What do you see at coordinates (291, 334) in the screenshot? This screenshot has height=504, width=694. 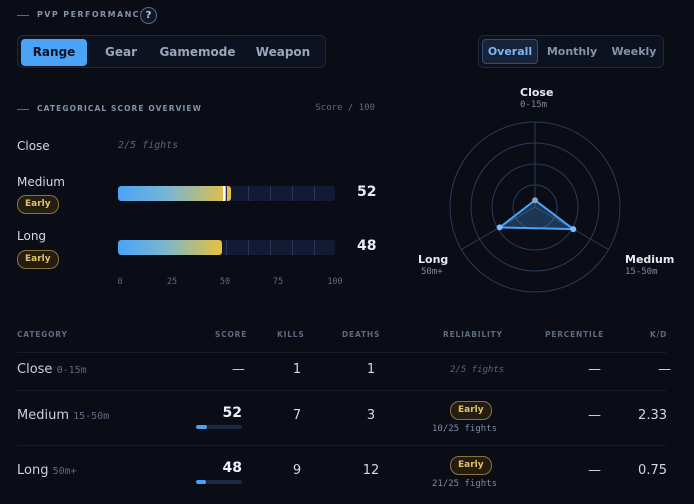 I see `col-header-kills: KILLS` at bounding box center [291, 334].